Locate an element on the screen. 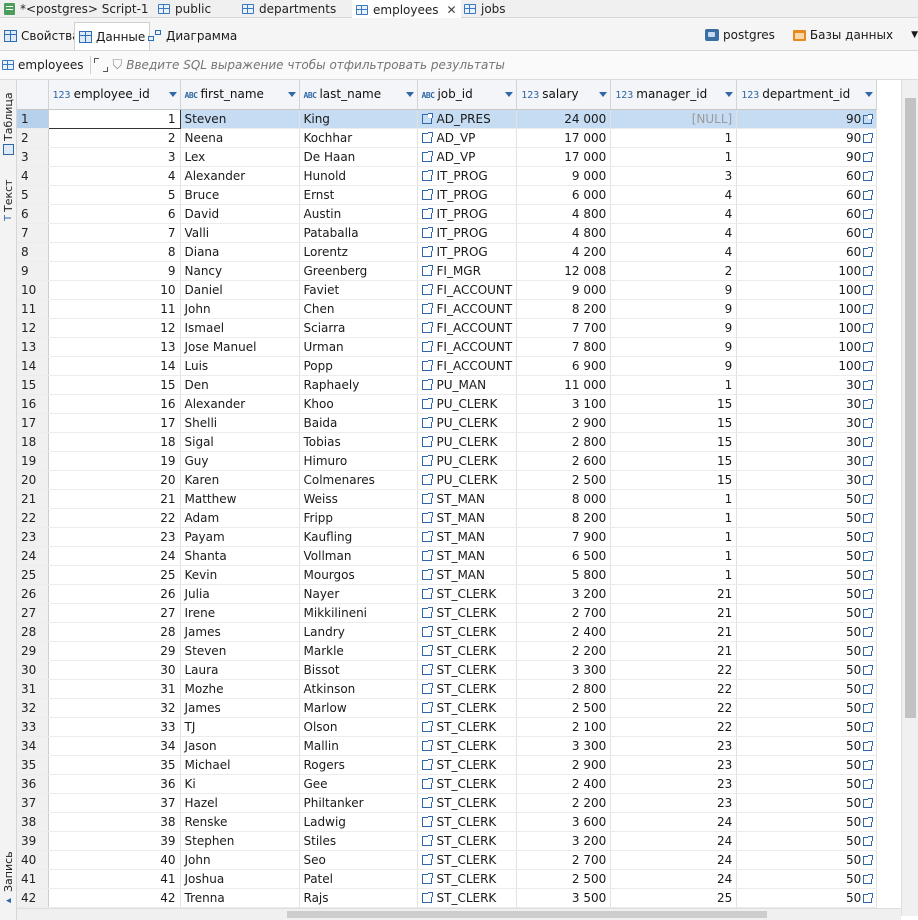 This screenshot has height=920, width=918. last-name-cell: Weiss is located at coordinates (358, 499).